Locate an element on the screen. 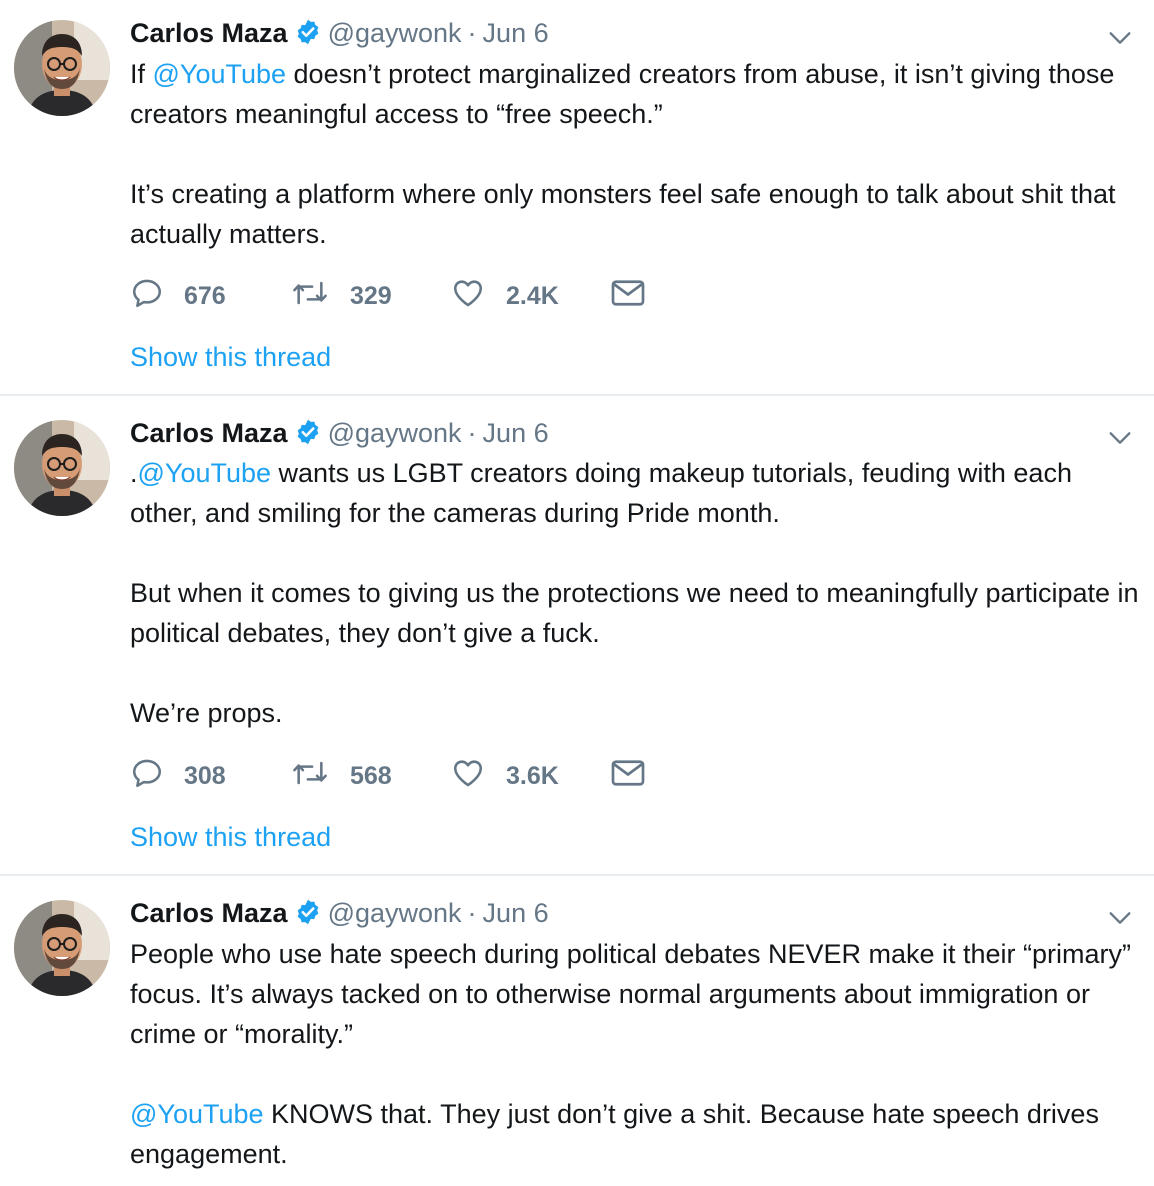 The image size is (1154, 1186). like-button: 2.4K is located at coordinates (530, 296).